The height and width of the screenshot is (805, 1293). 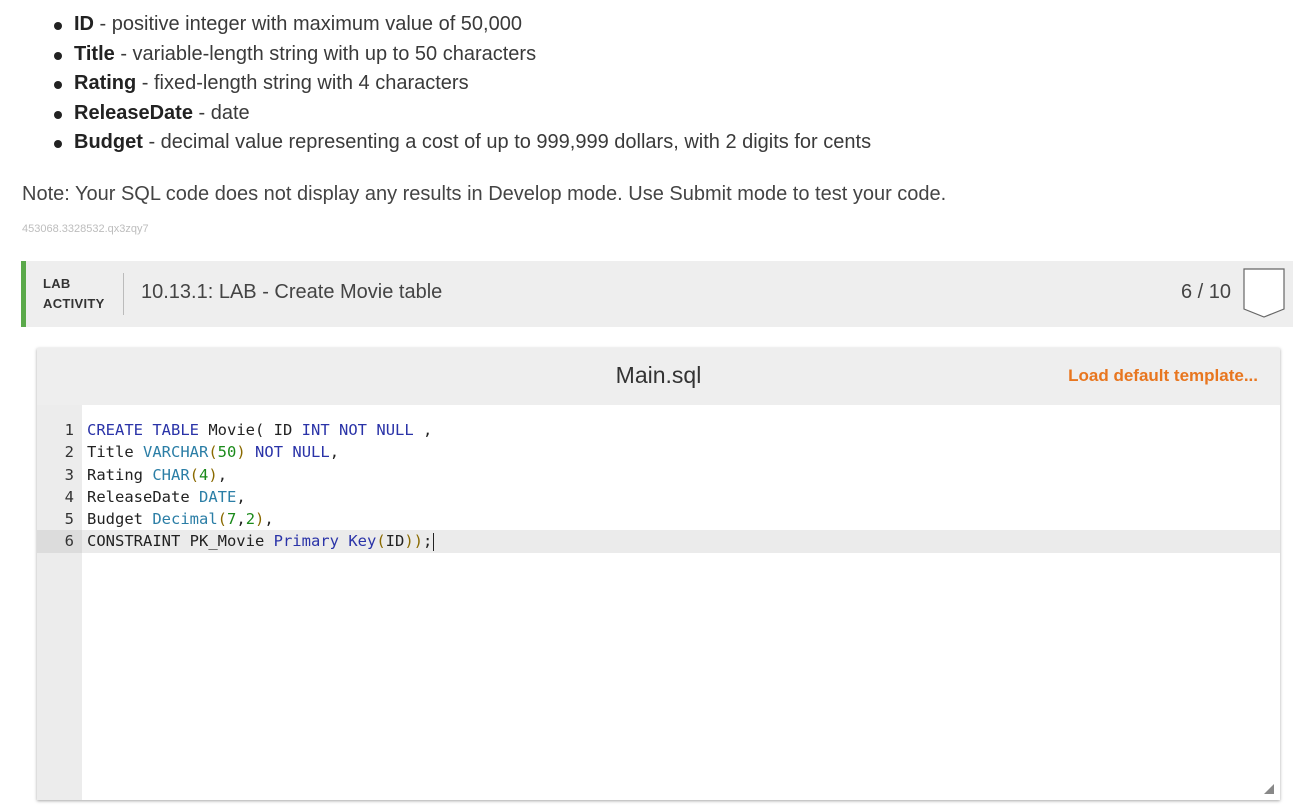 I want to click on lab-title: 10.13.1: LAB - Create Movie table, so click(x=292, y=292).